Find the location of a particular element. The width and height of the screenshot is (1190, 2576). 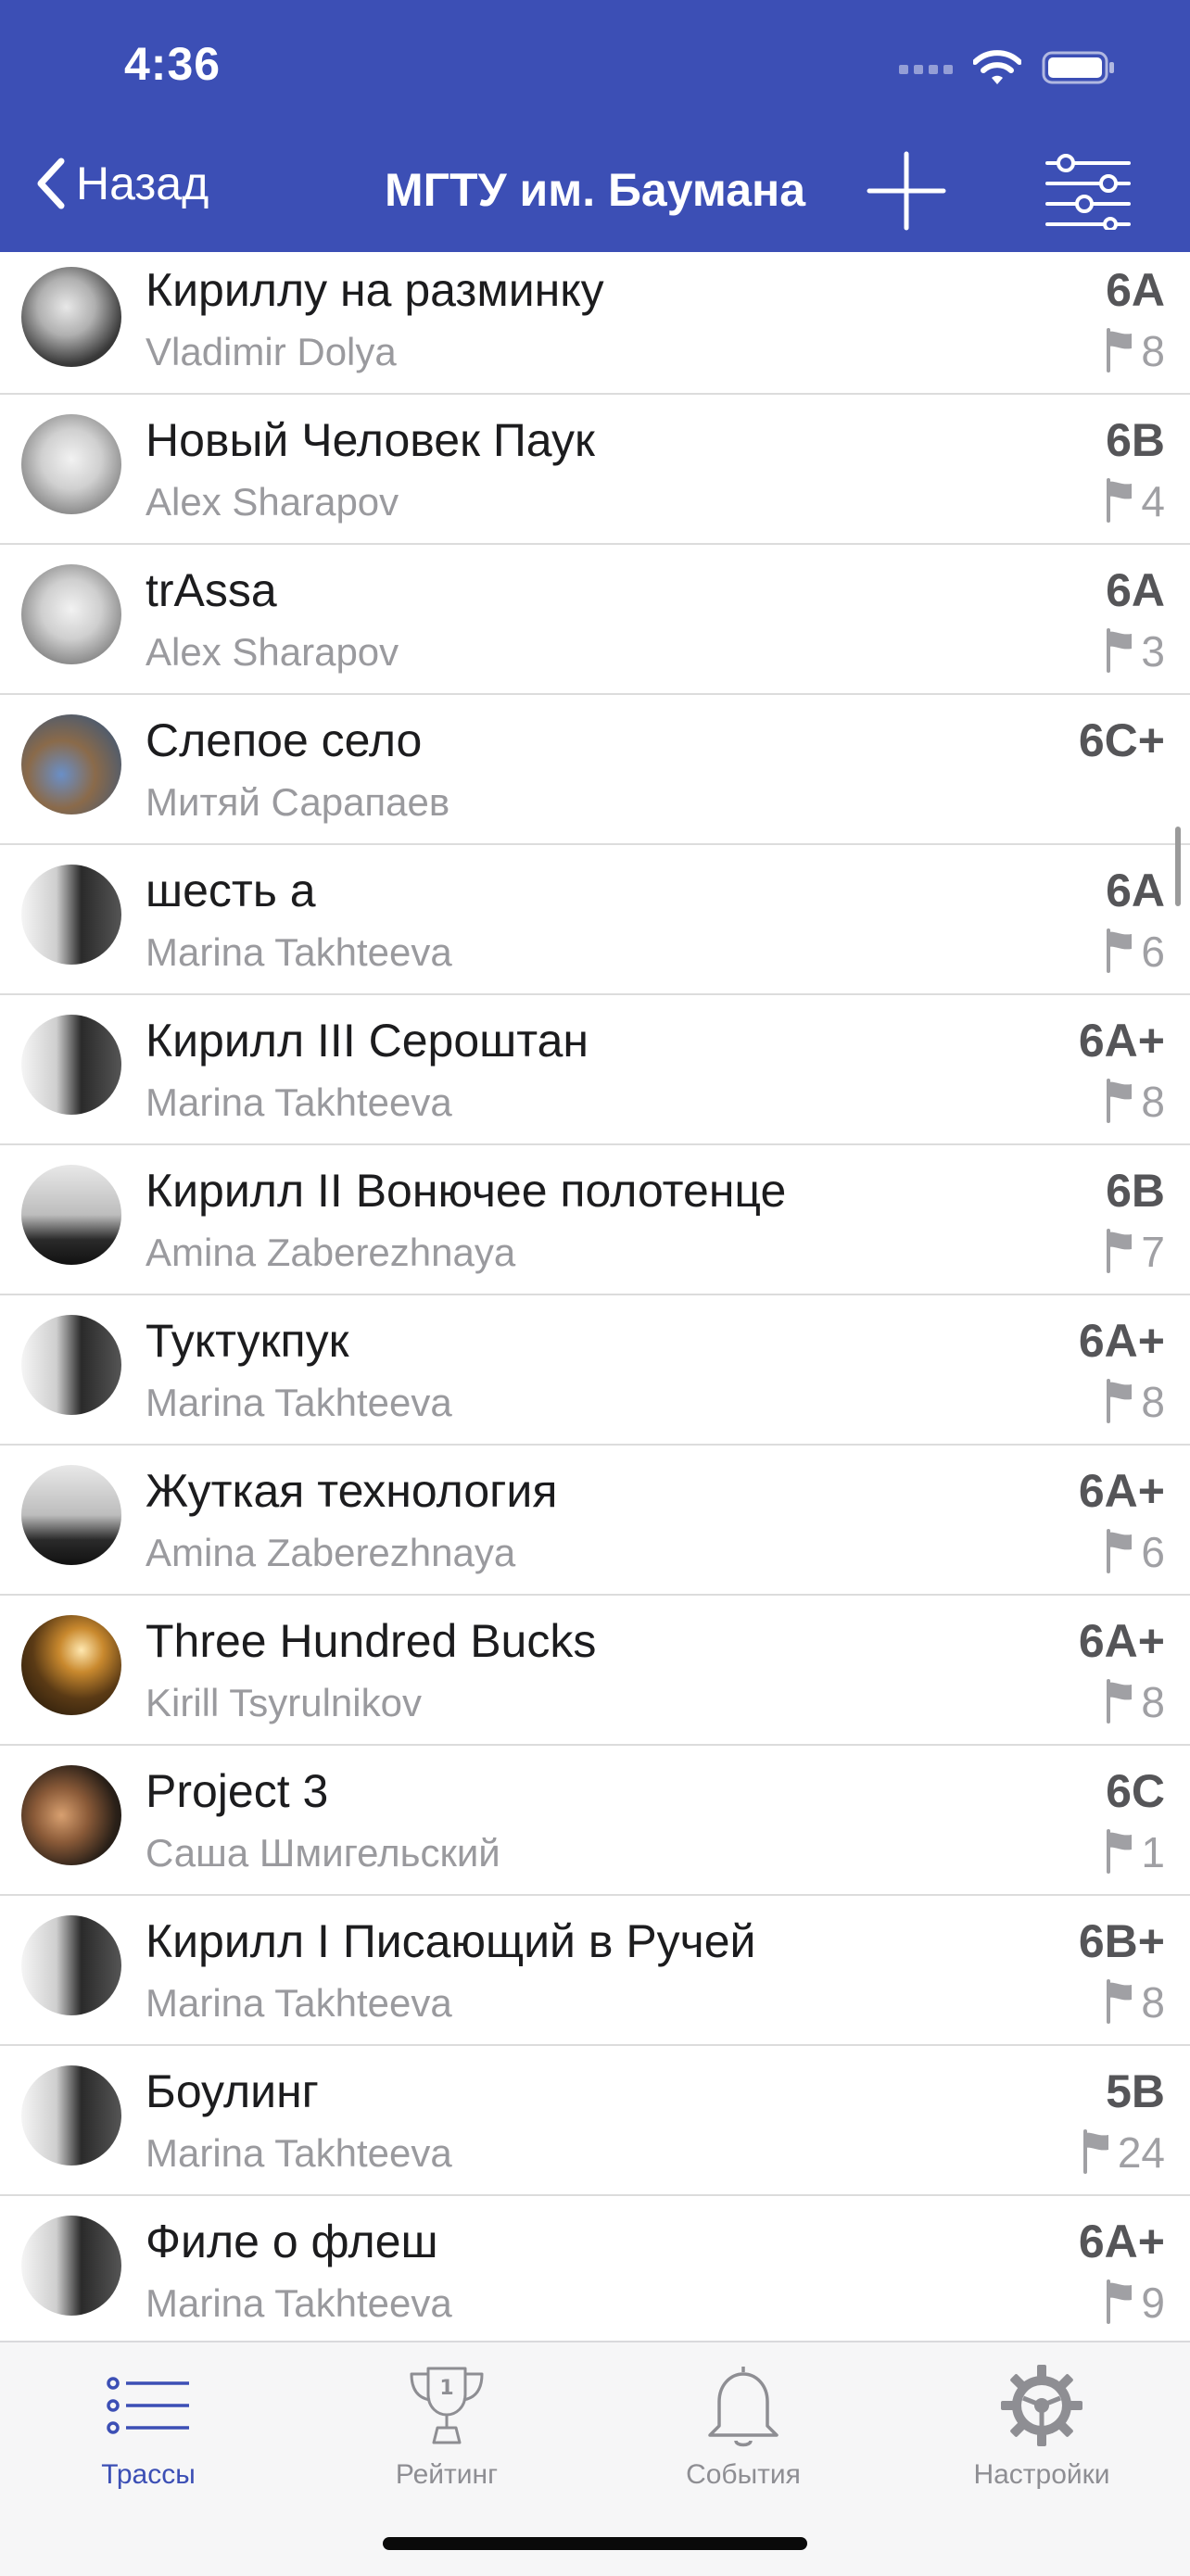

tab-settings: Настройки is located at coordinates (1041, 2435).